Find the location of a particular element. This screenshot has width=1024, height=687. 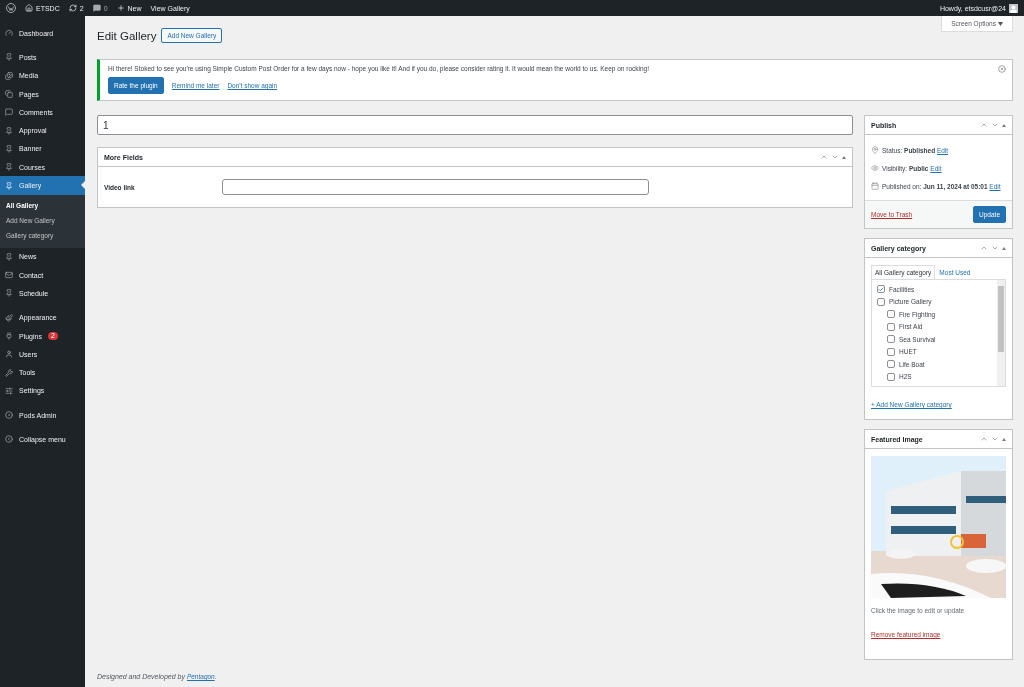

eye-icon is located at coordinates (875, 168).